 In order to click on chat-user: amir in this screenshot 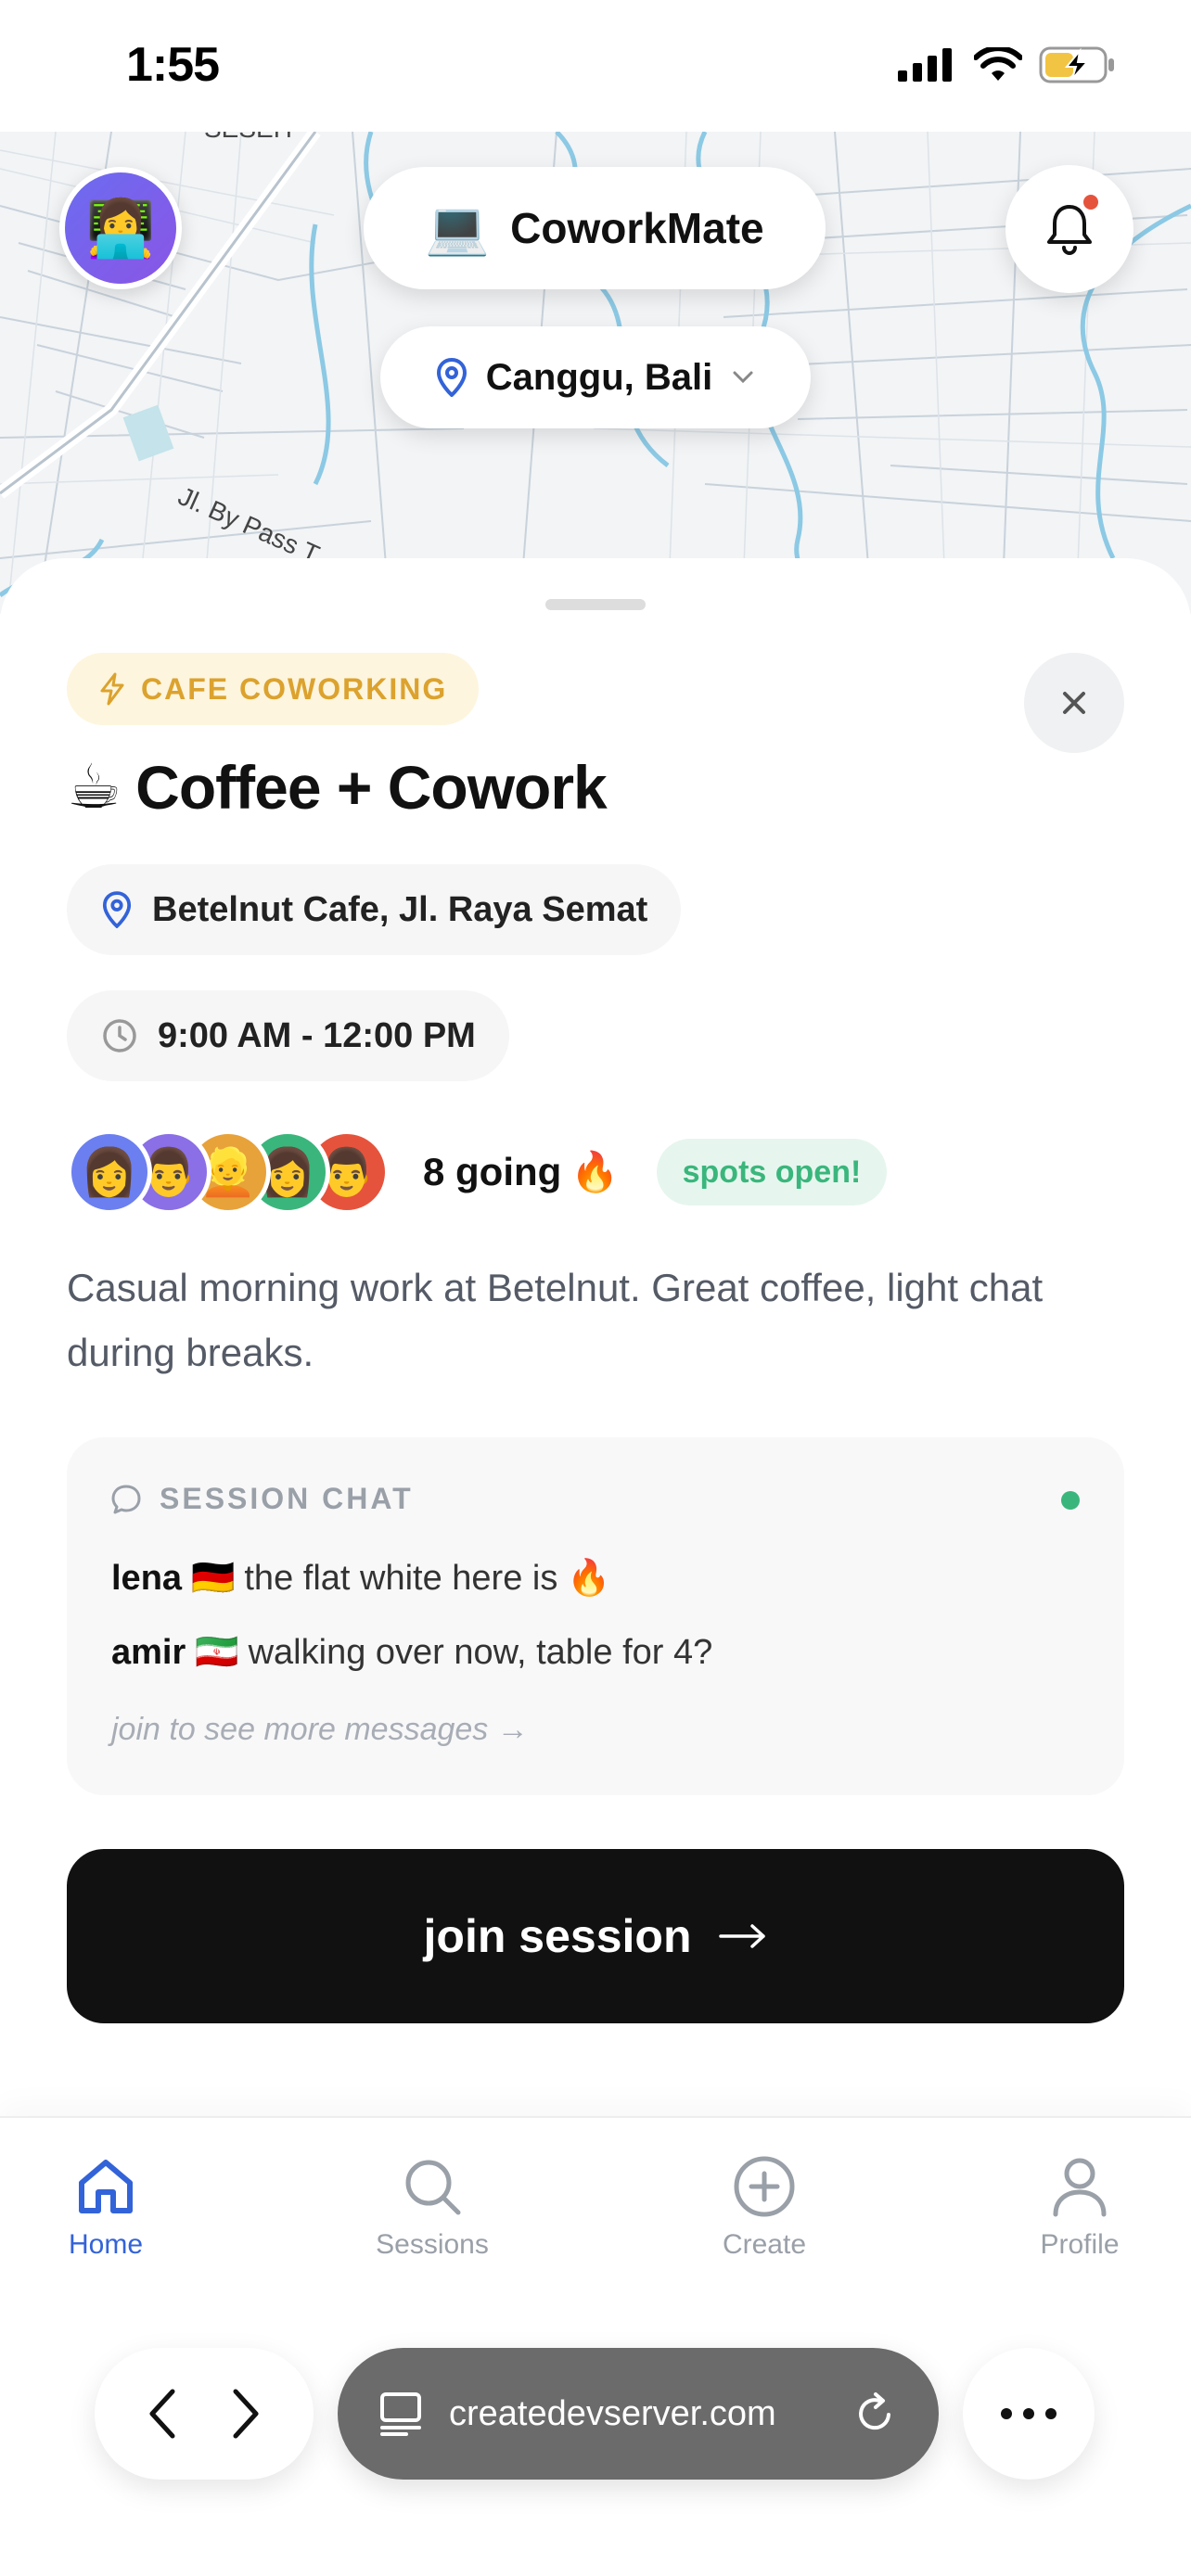, I will do `click(148, 1652)`.